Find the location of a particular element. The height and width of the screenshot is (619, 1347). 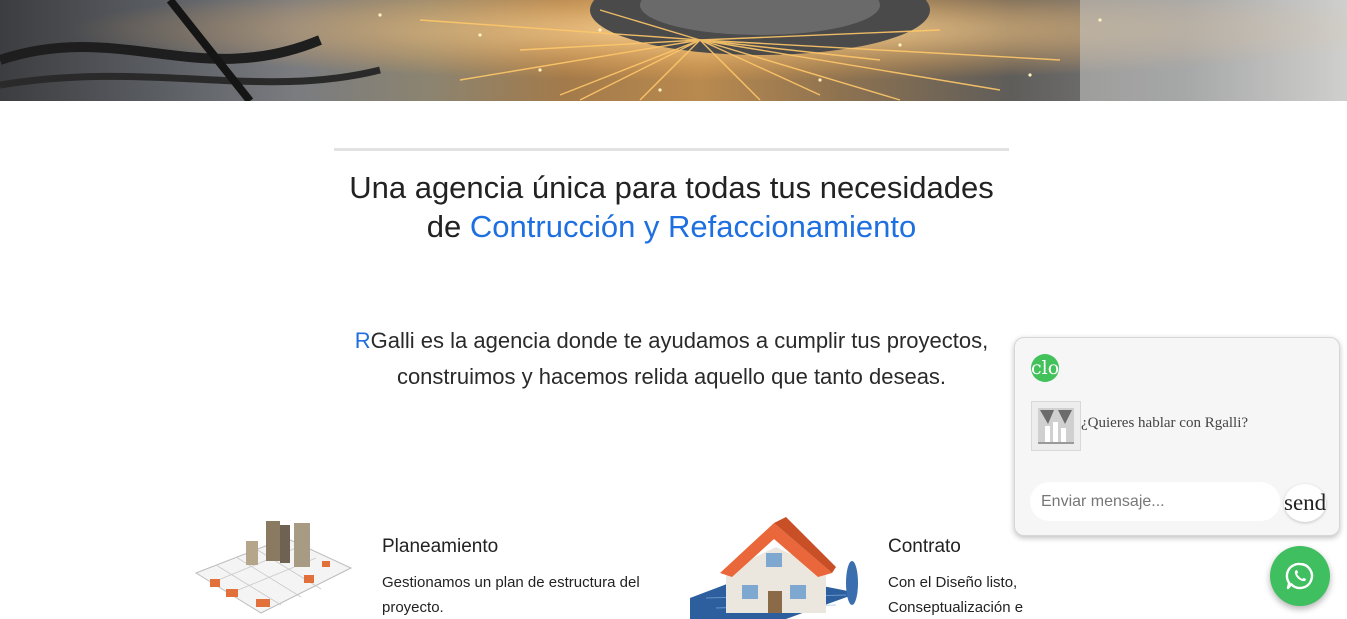

whatsapp-icon is located at coordinates (1299, 576).